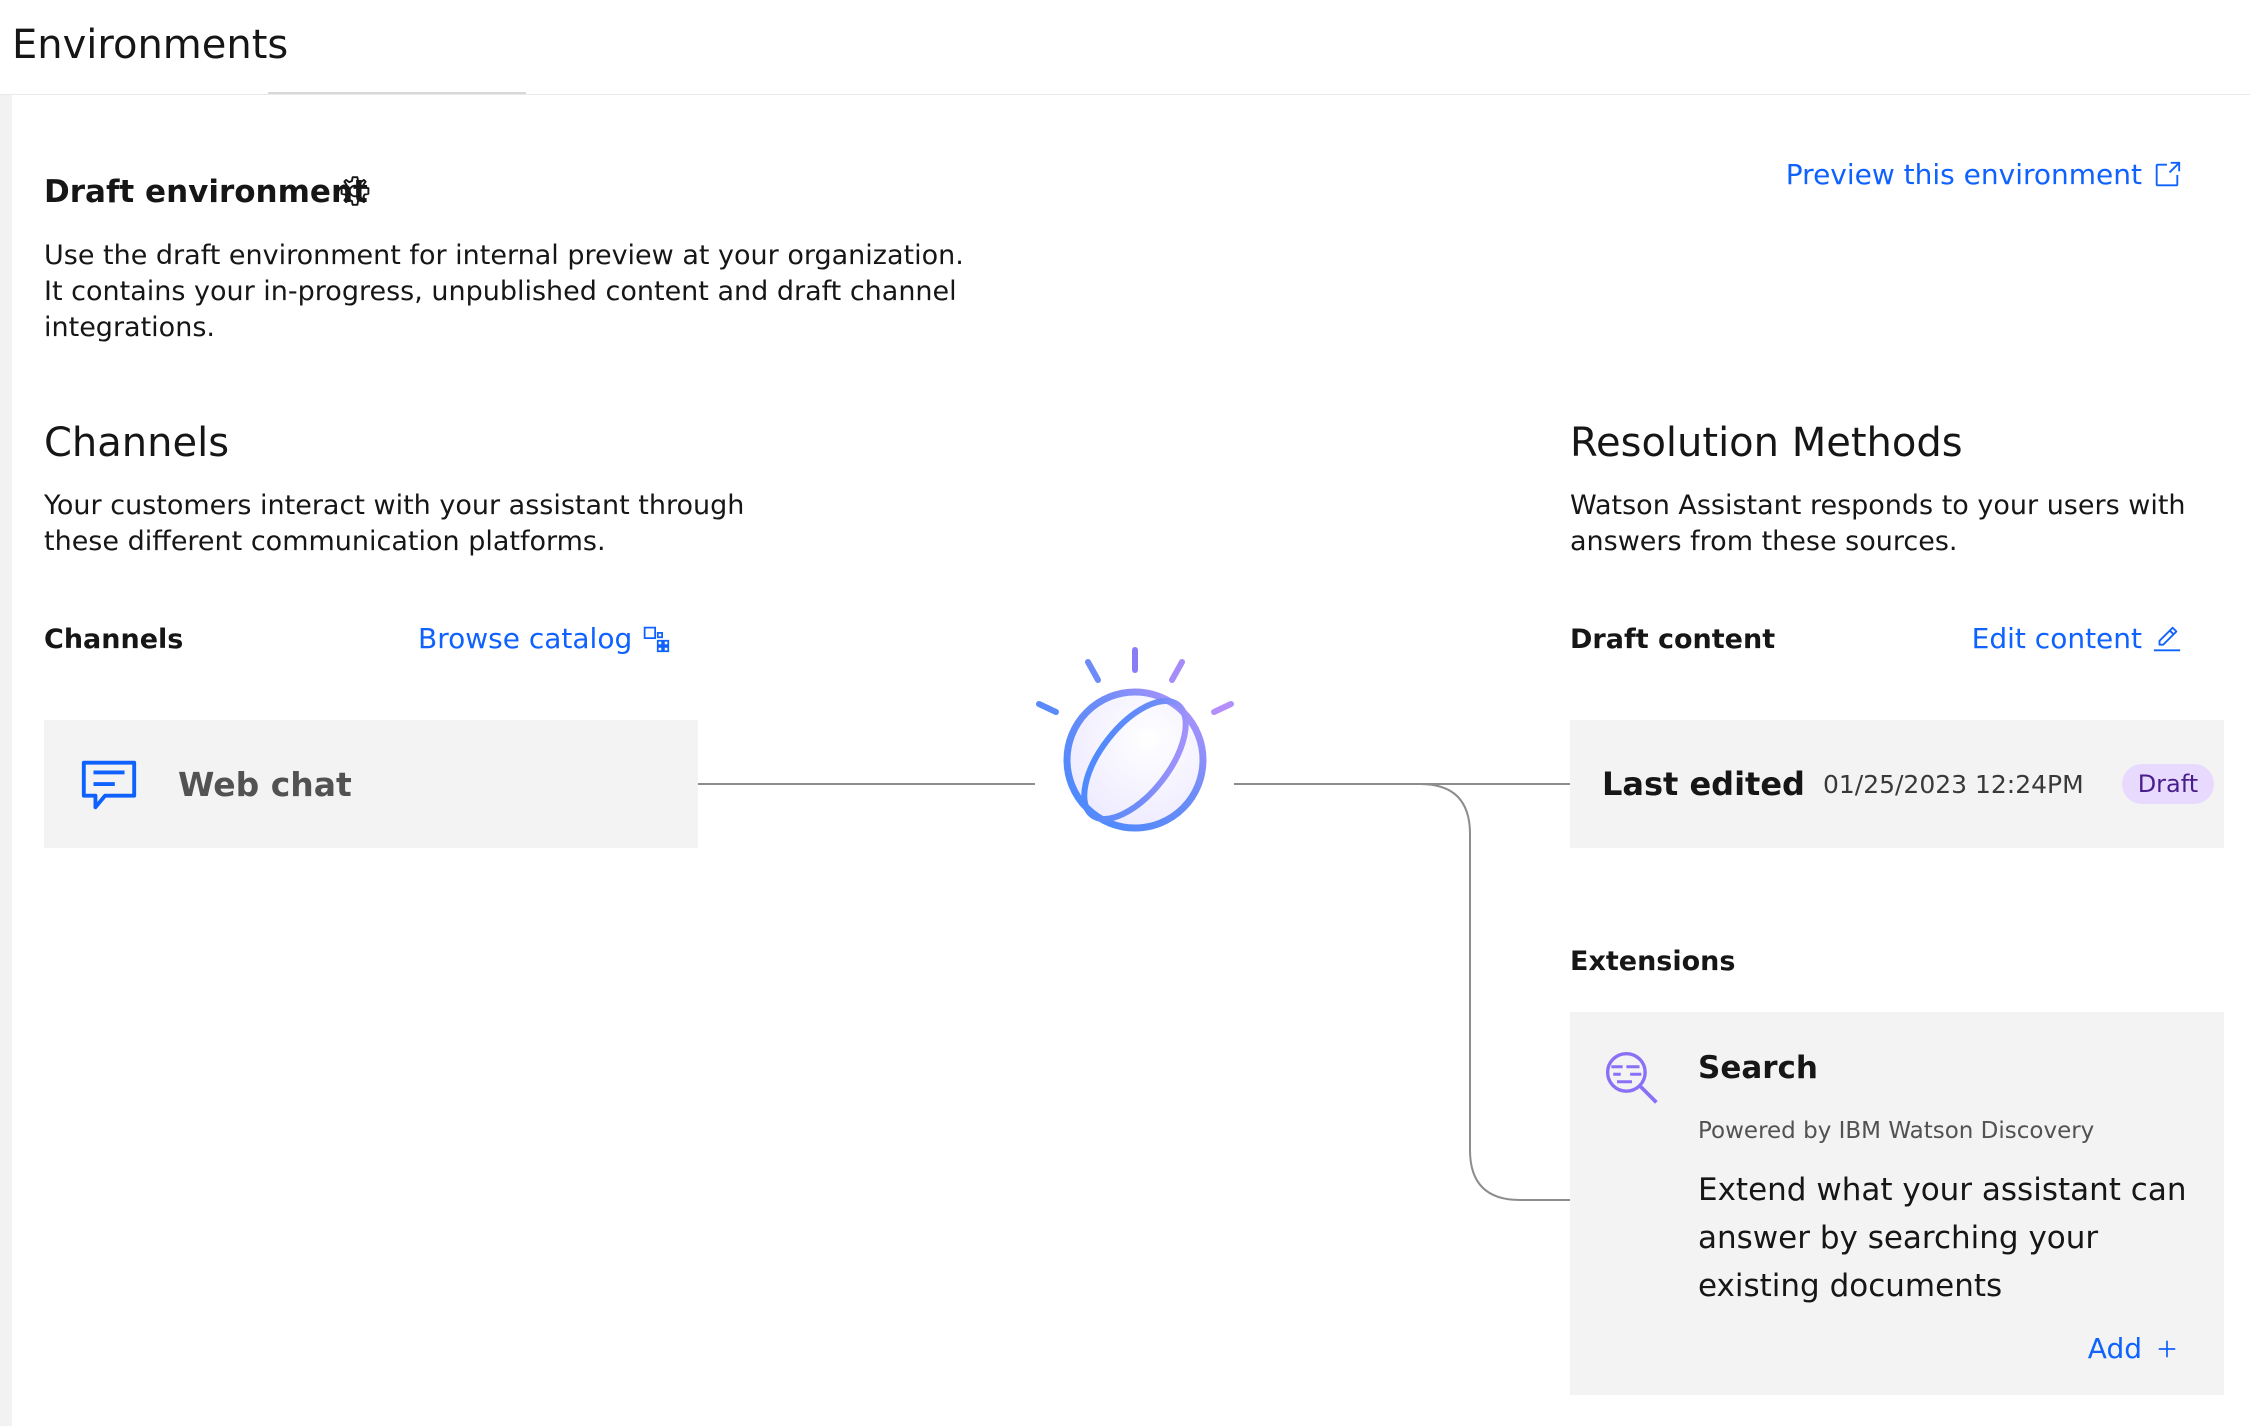 The image size is (2250, 1426). Describe the element at coordinates (206, 192) in the screenshot. I see `draft-environment-title: Draft environment` at that location.